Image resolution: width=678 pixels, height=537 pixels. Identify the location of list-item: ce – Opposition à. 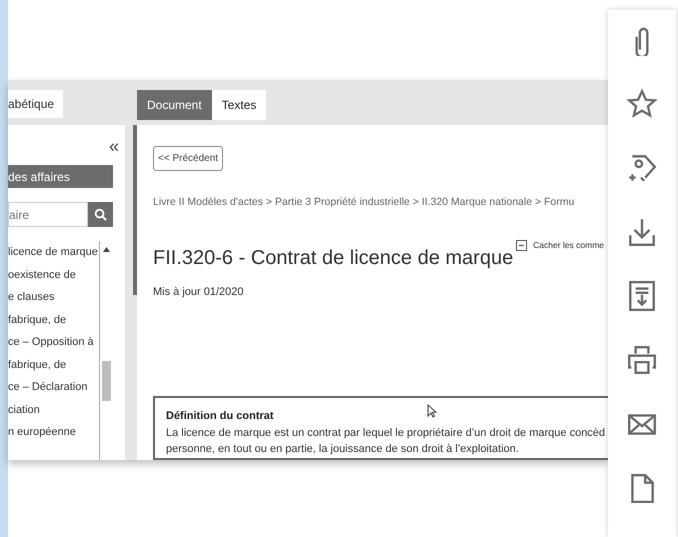
(53, 342).